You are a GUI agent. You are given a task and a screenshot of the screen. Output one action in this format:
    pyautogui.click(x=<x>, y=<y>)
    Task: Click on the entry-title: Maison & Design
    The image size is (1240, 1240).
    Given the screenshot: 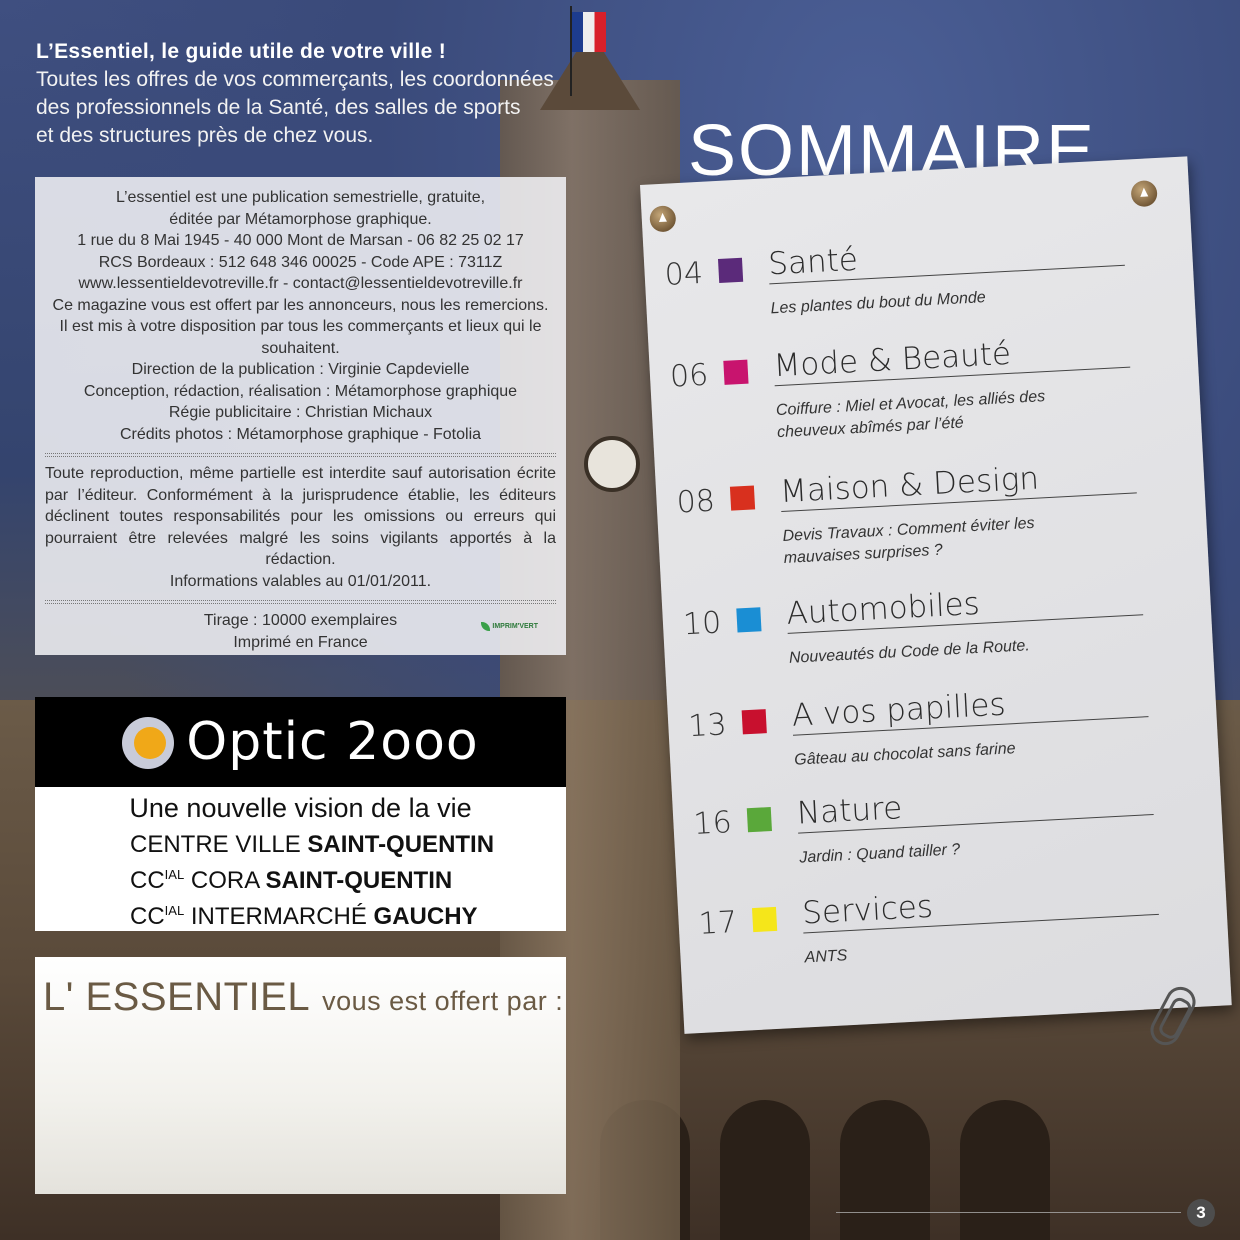 What is the action you would take?
    pyautogui.click(x=958, y=484)
    